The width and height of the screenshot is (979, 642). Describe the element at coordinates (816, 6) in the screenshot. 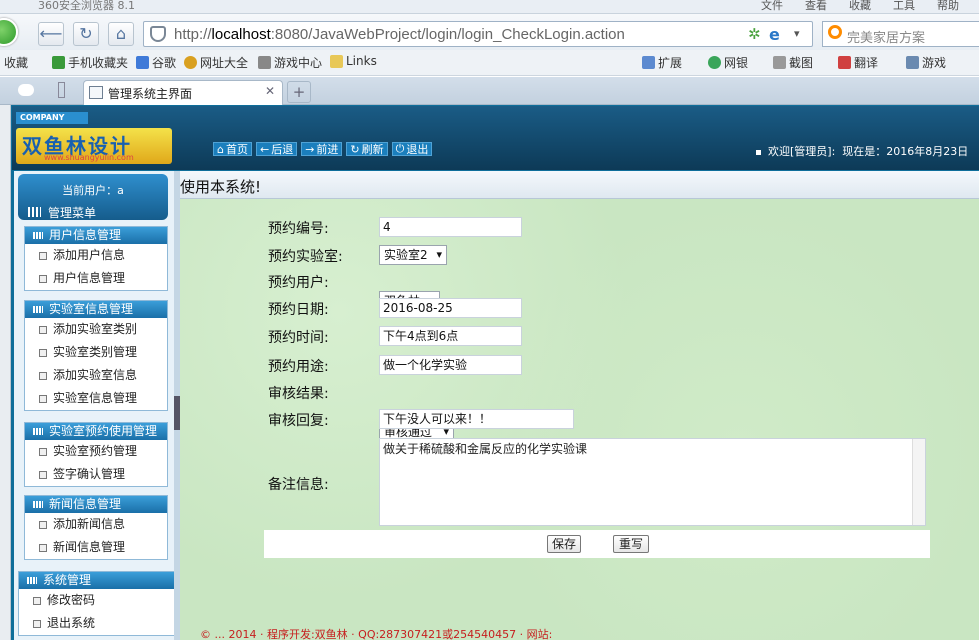

I see `menu-view: 查看` at that location.